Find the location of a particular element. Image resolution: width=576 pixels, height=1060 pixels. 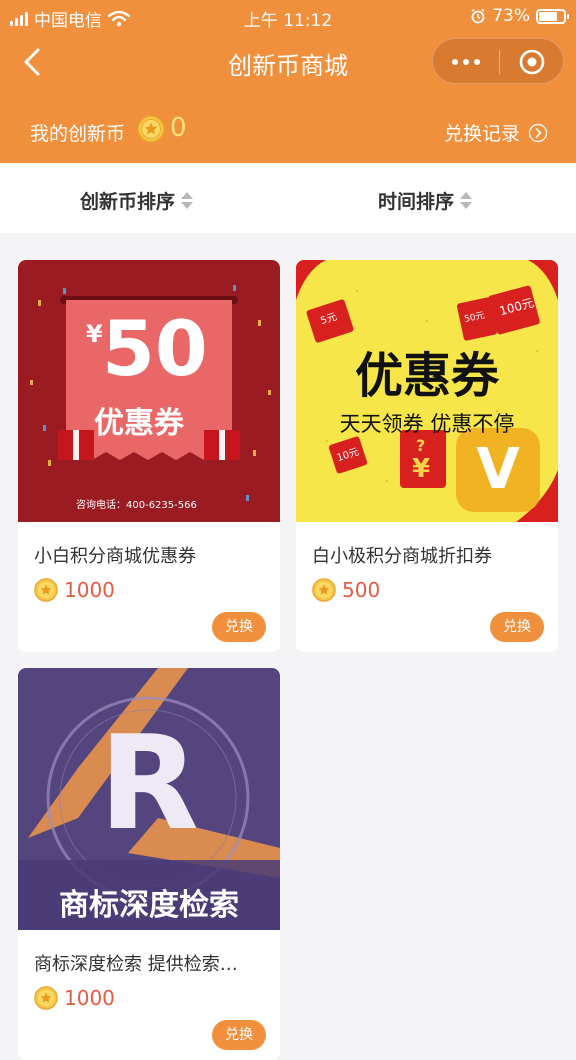

battery-percent: 73% is located at coordinates (511, 16).